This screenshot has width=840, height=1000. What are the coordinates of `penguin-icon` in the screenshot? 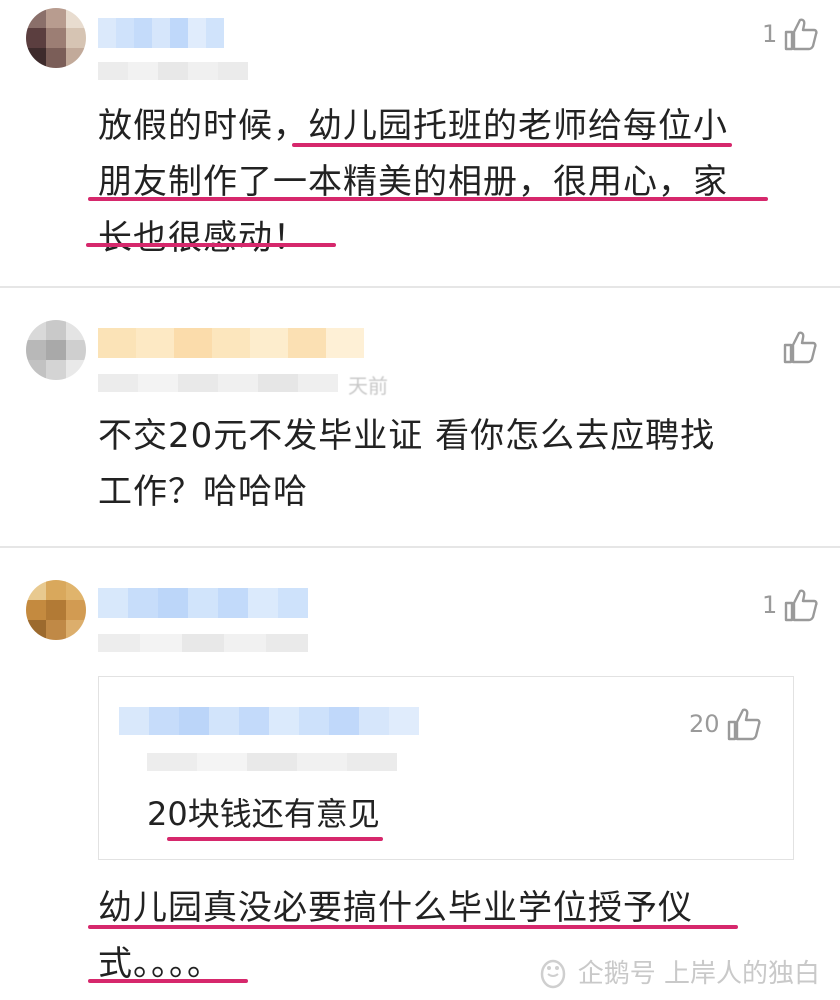 It's located at (552, 973).